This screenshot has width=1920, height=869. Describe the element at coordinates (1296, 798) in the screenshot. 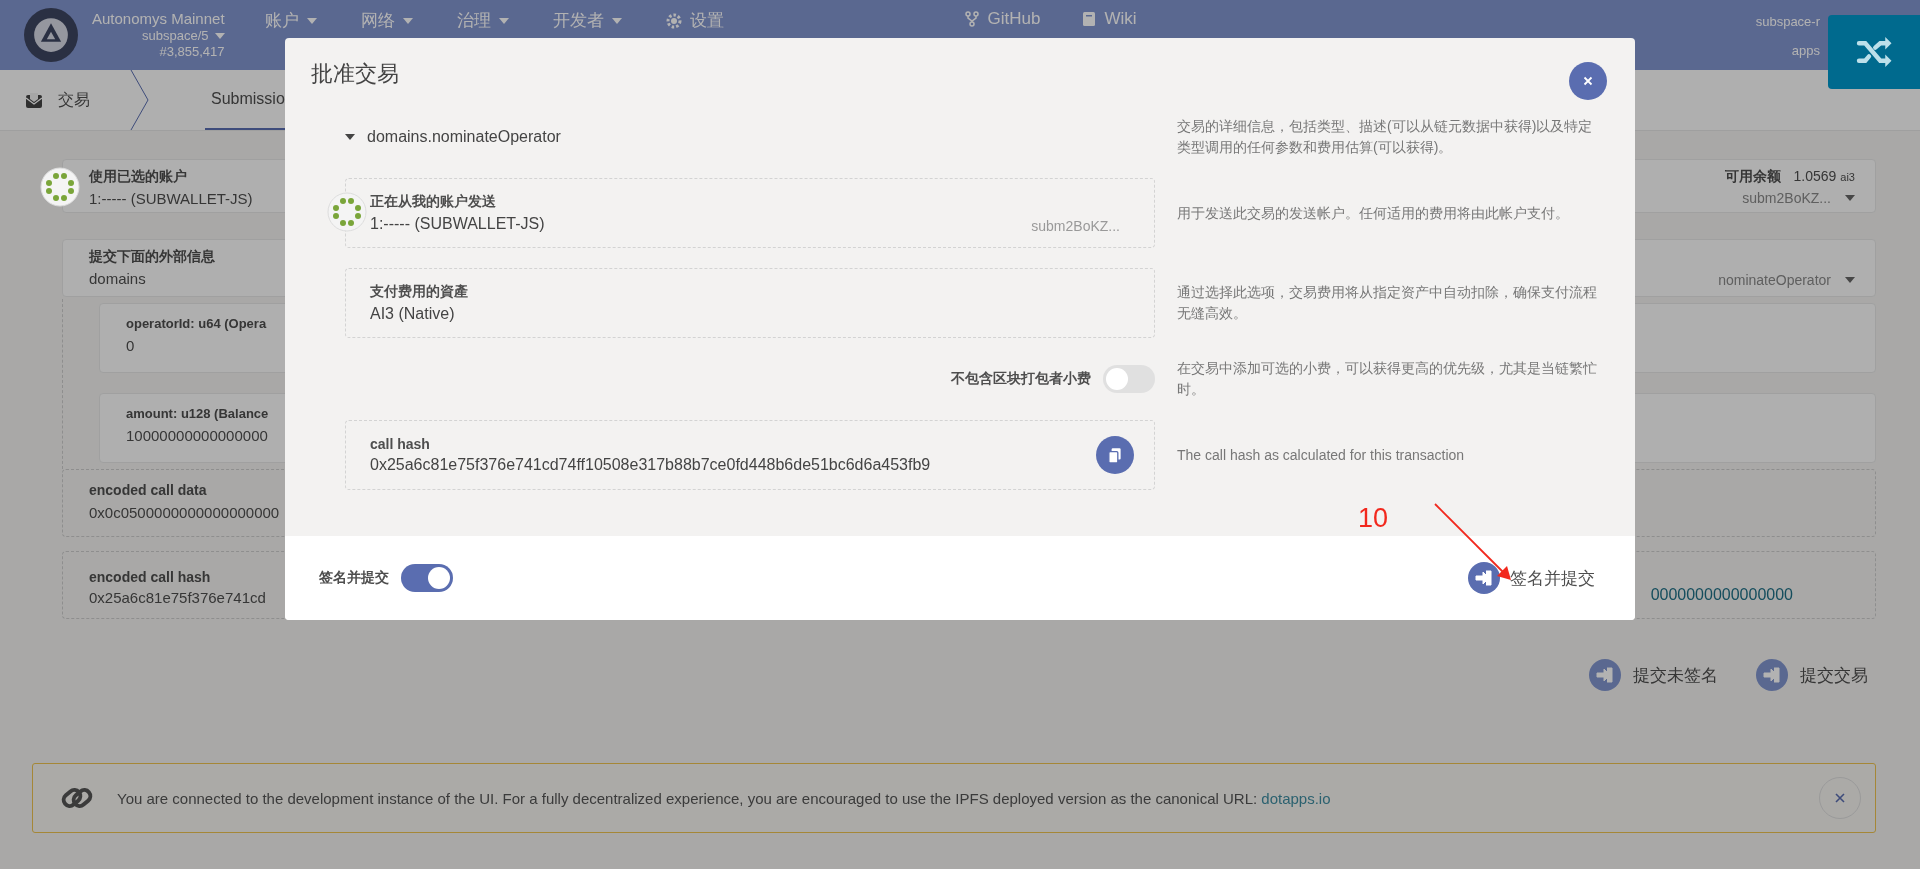

I see `banner-link: dotapps.io` at that location.